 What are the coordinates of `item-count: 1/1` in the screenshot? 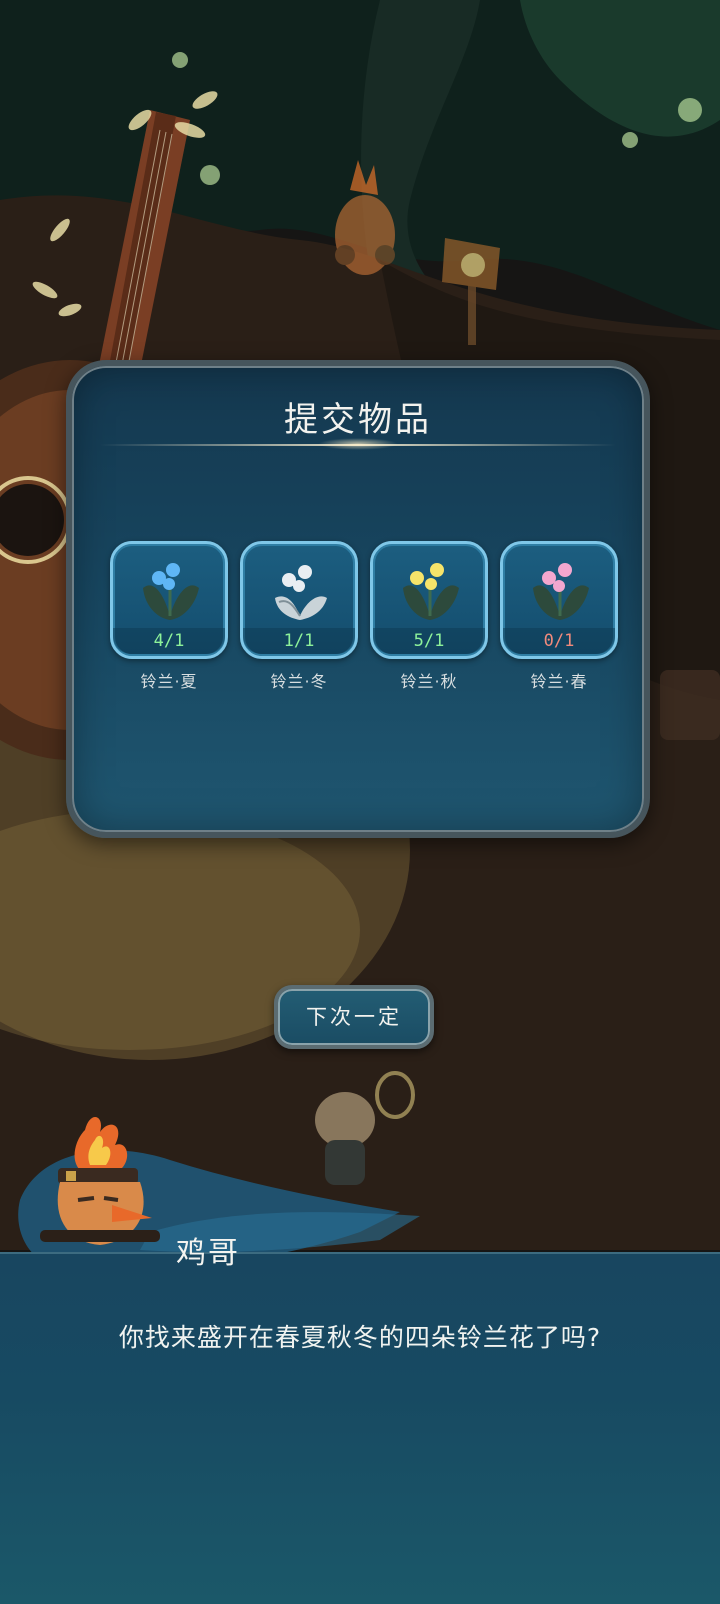 It's located at (299, 641).